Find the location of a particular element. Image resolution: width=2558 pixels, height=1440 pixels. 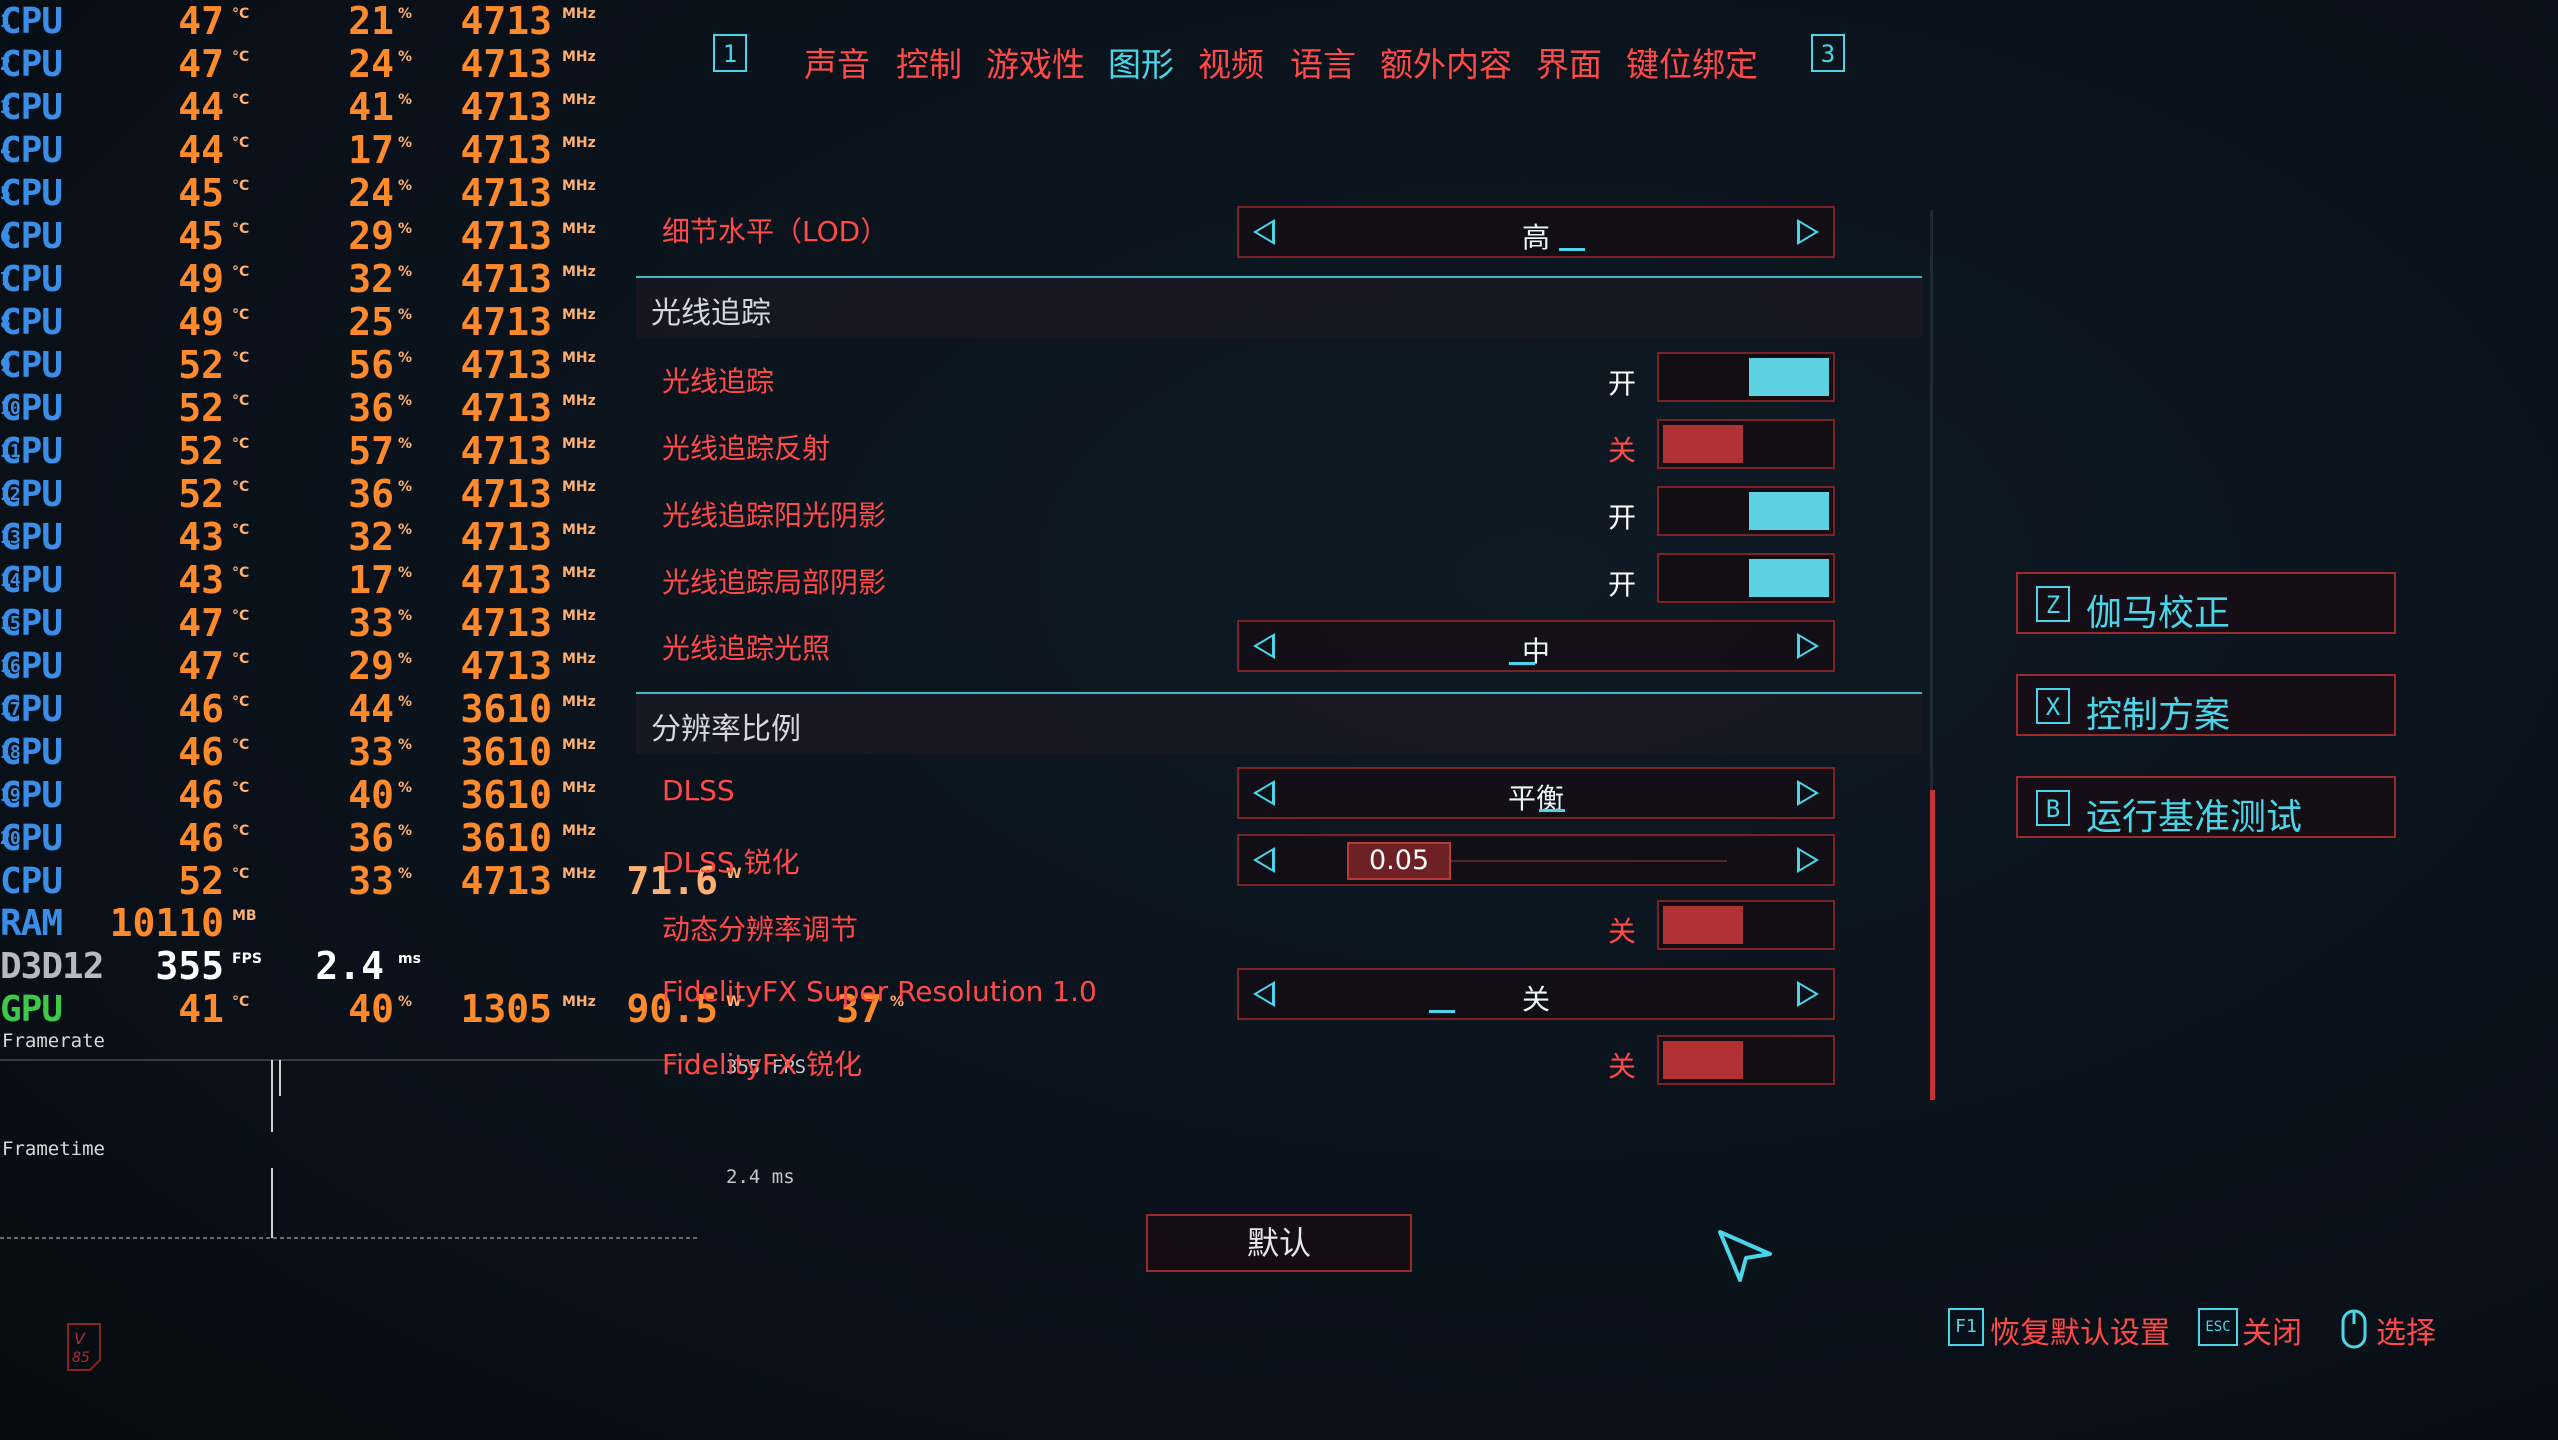

raytracing-section-header is located at coordinates (1279, 308).